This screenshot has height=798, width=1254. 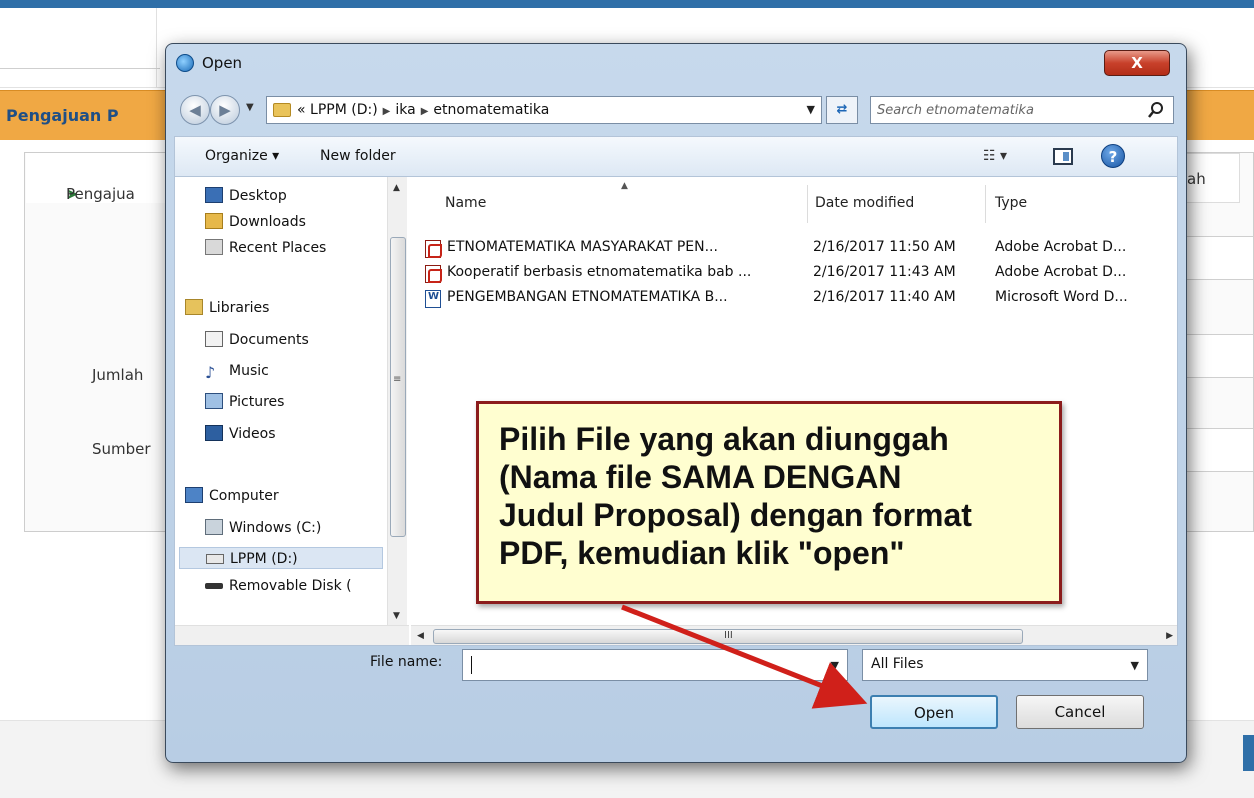 I want to click on forward-button: ▶, so click(x=225, y=110).